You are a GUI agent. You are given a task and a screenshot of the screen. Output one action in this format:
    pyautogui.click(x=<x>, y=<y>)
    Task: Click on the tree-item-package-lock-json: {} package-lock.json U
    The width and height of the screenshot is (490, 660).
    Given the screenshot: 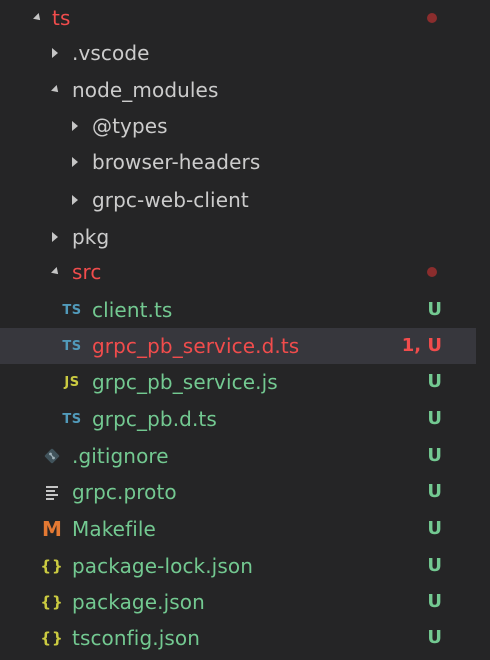 What is the action you would take?
    pyautogui.click(x=238, y=566)
    